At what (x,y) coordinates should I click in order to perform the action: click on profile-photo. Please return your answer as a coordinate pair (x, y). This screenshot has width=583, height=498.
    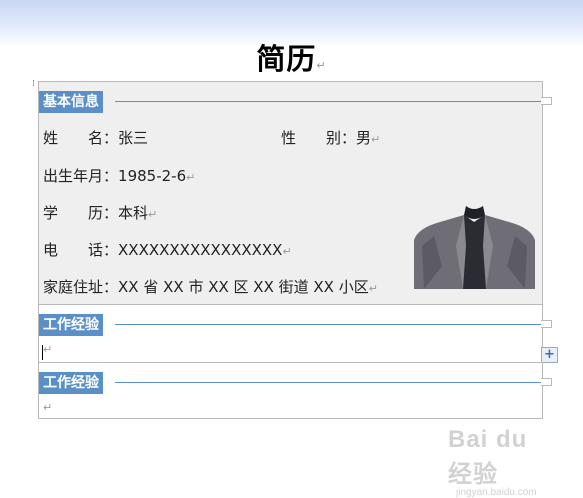
    Looking at the image, I should click on (474, 247).